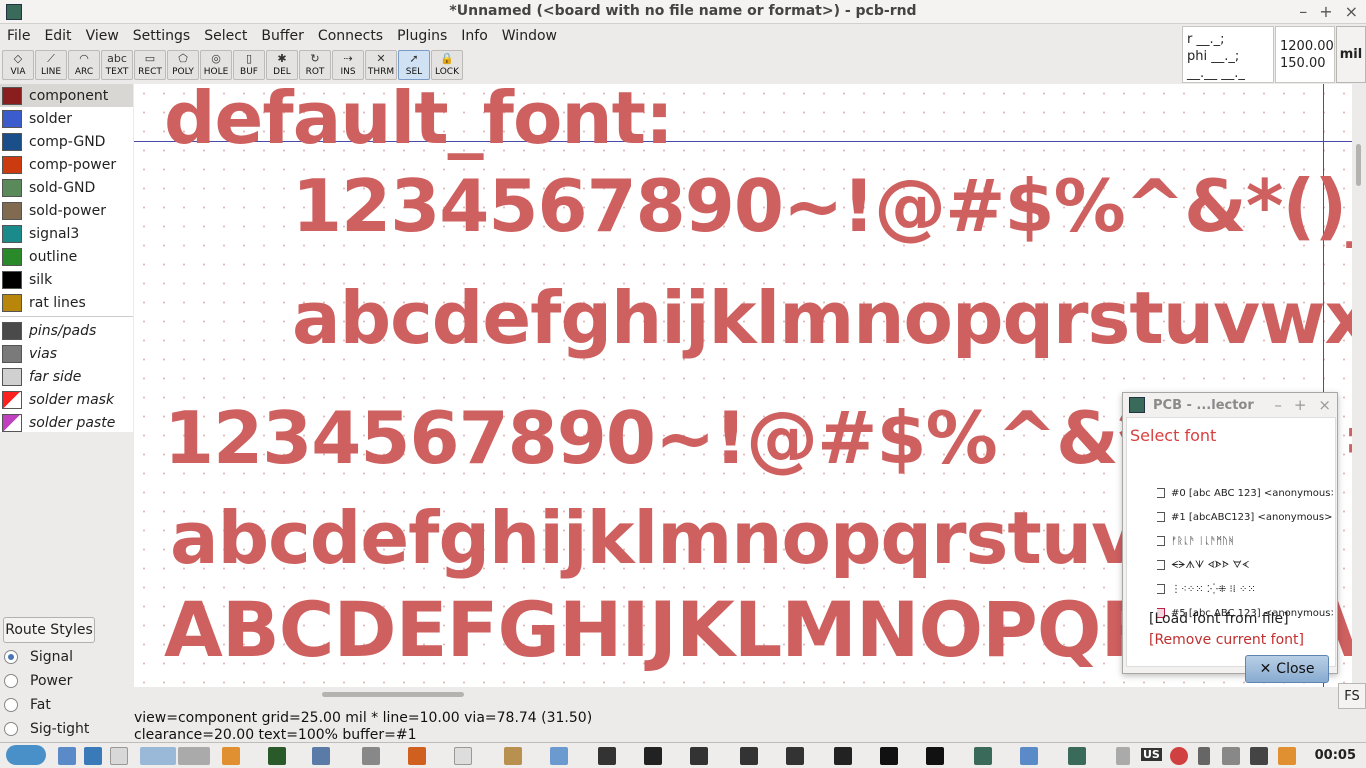 This screenshot has width=1366, height=768. I want to click on layer-sold-gnd: sold-GND, so click(66, 187).